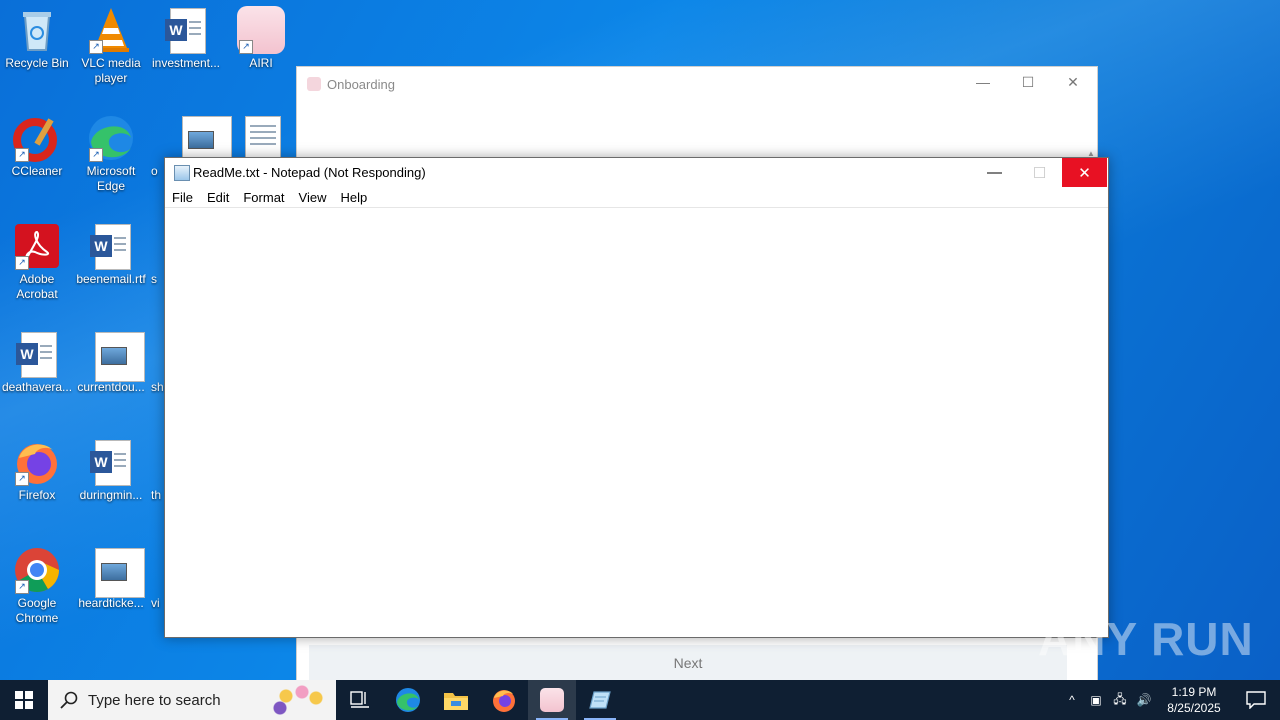 This screenshot has width=1280, height=720. I want to click on desktop-icon-label: Google Chrome, so click(37, 610).